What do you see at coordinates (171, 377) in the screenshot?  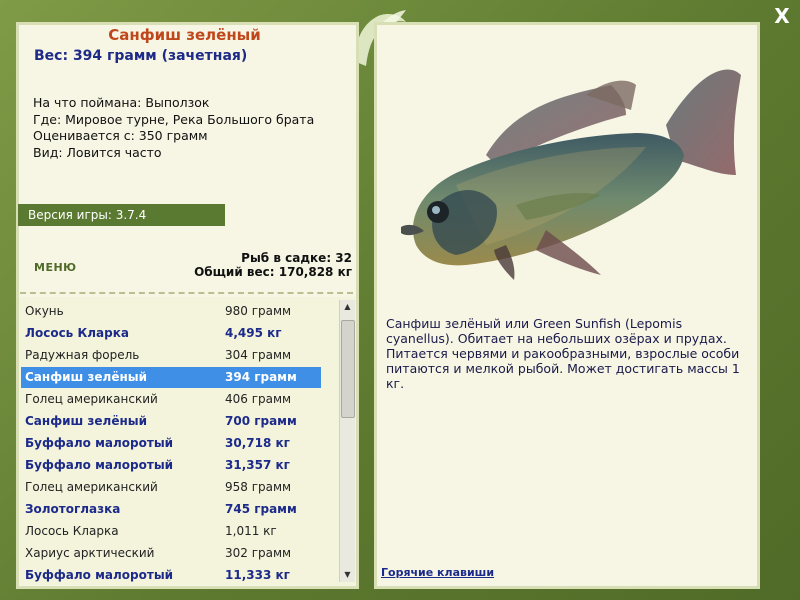 I see `list-item-selected: Санфиш зелёный 394 грамм` at bounding box center [171, 377].